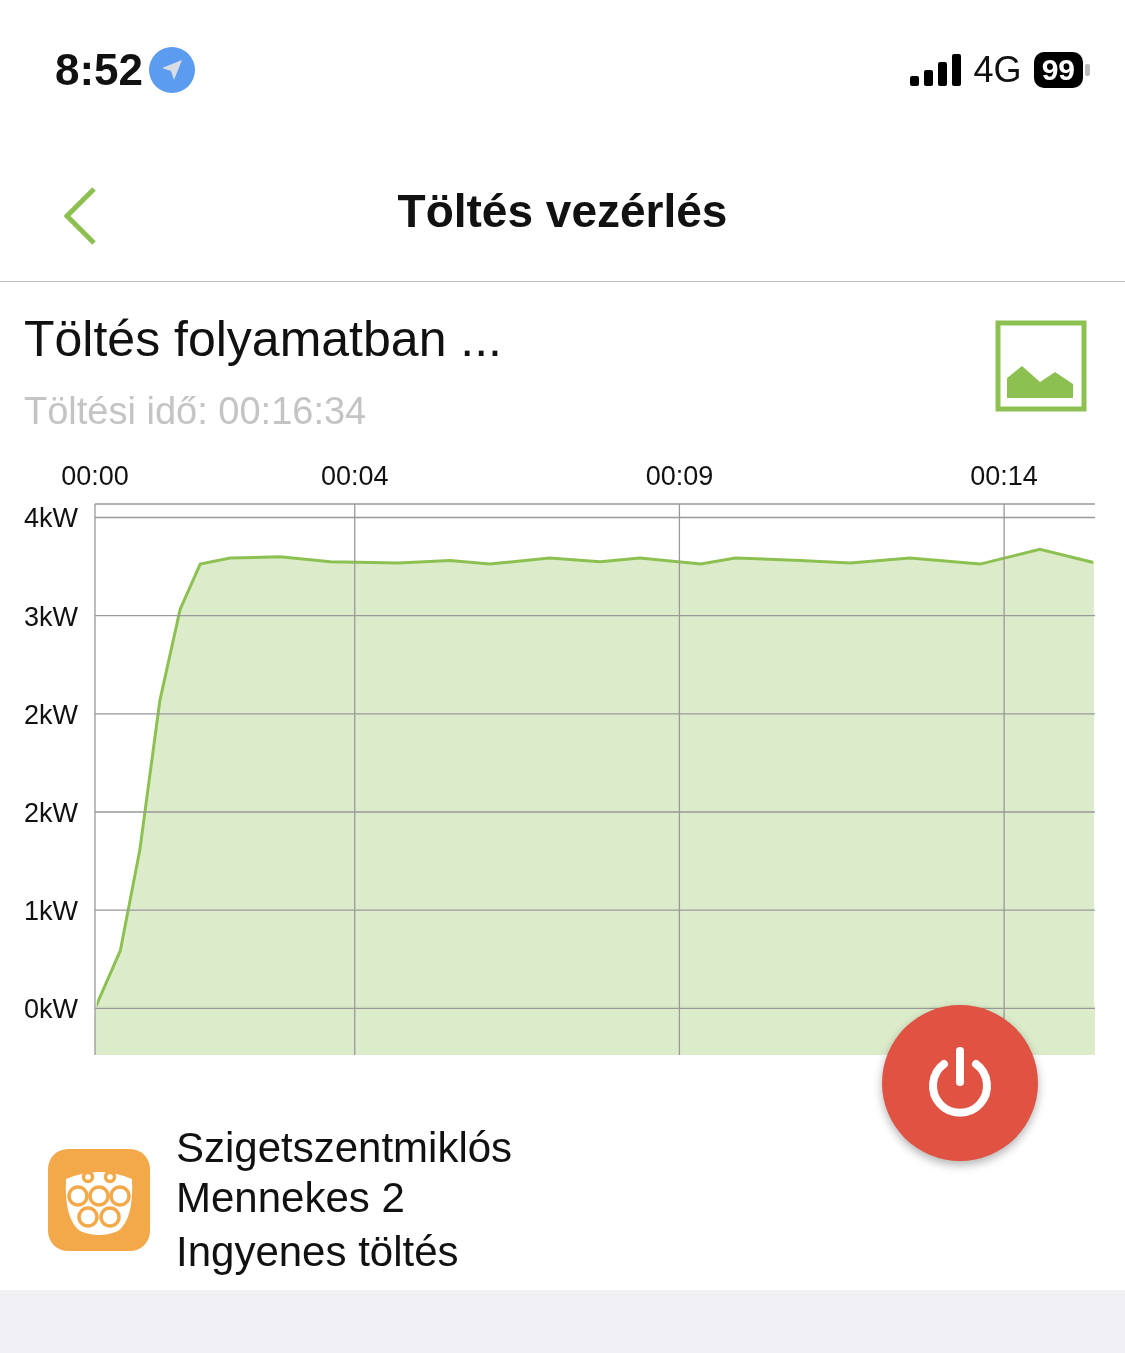  Describe the element at coordinates (95, 476) in the screenshot. I see `x-axis-label: 00:00` at that location.